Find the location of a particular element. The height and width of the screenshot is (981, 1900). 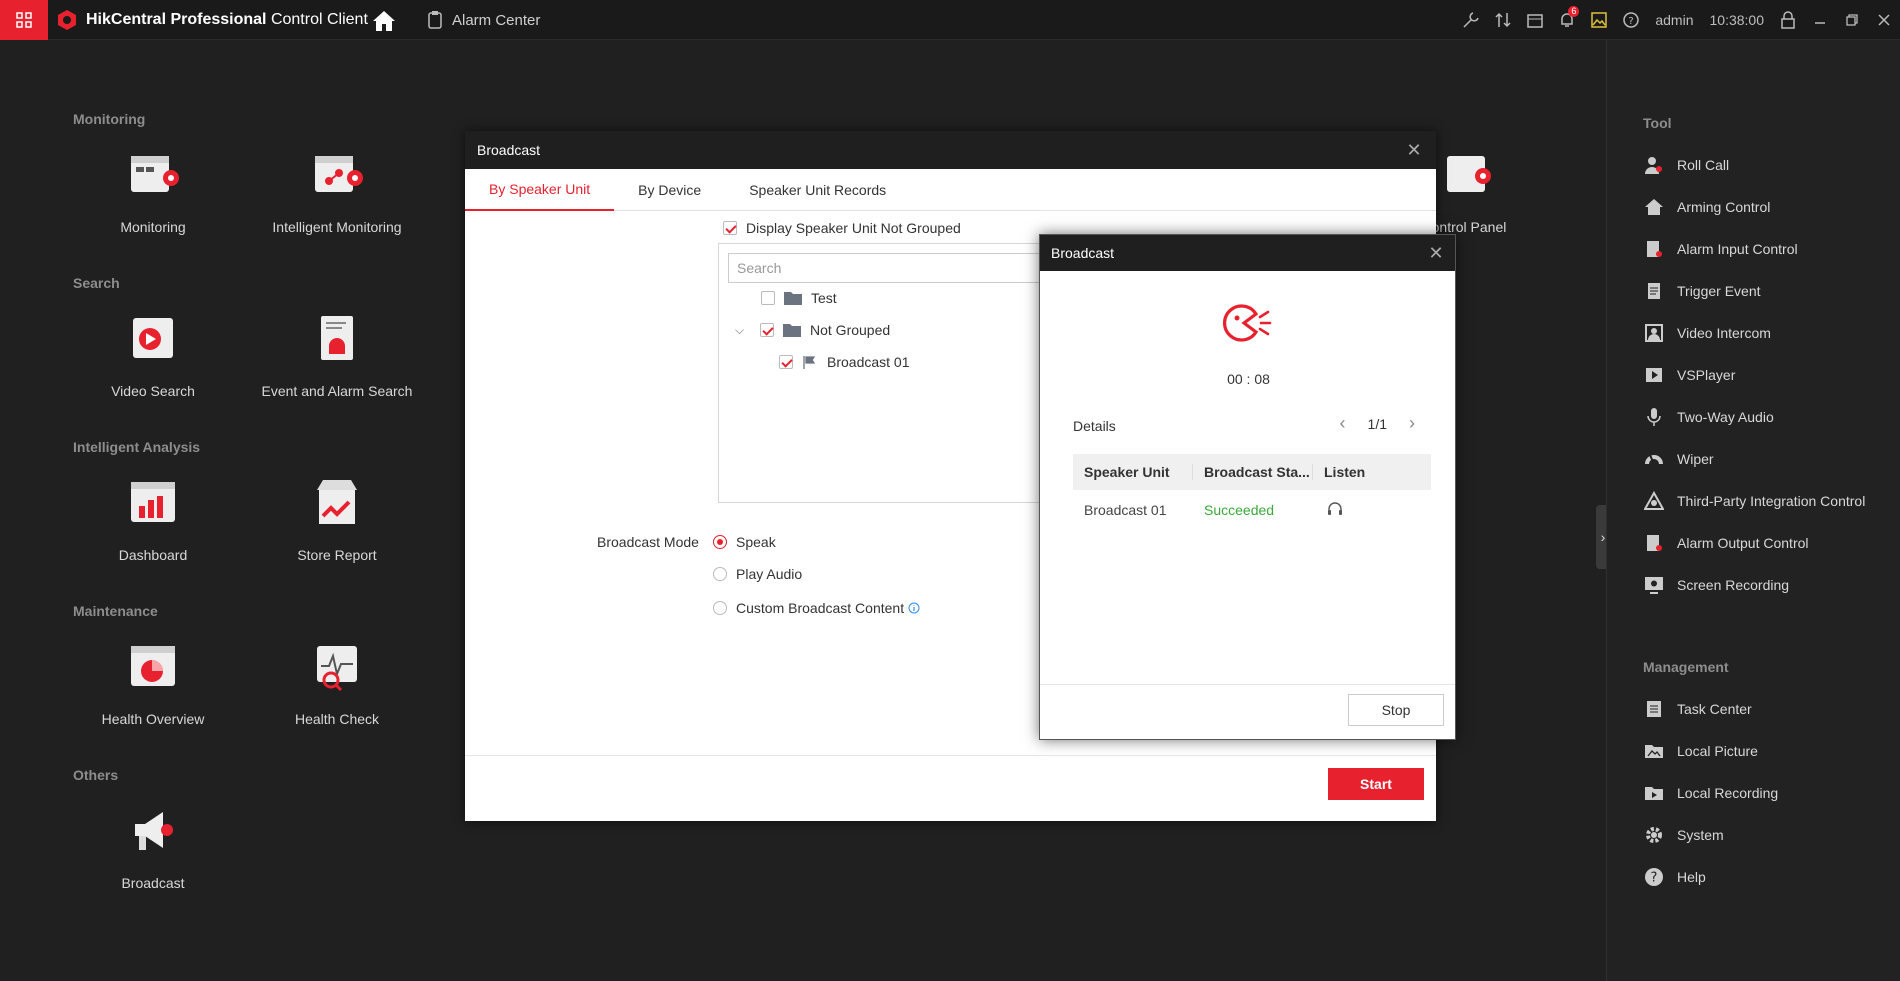

tool-arming-control: Arming Control is located at coordinates (1706, 207).